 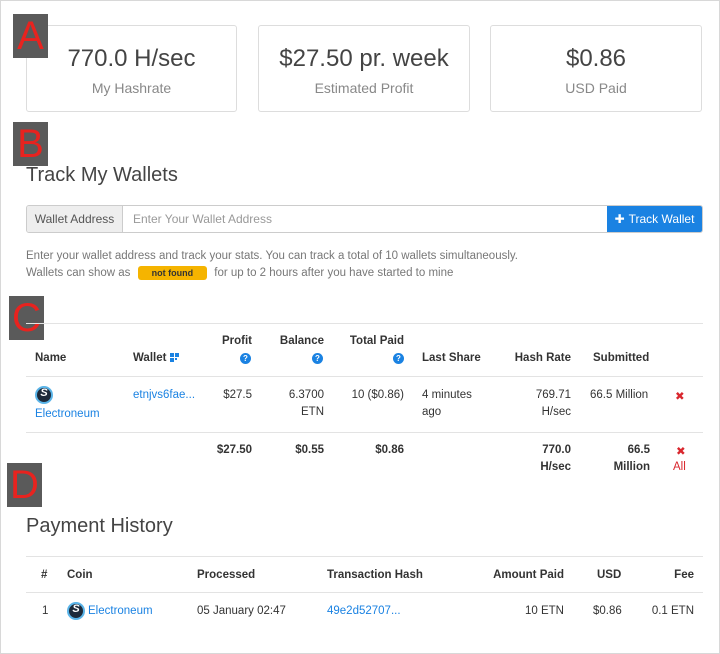 I want to click on pcol-usd: USD, so click(x=609, y=575).